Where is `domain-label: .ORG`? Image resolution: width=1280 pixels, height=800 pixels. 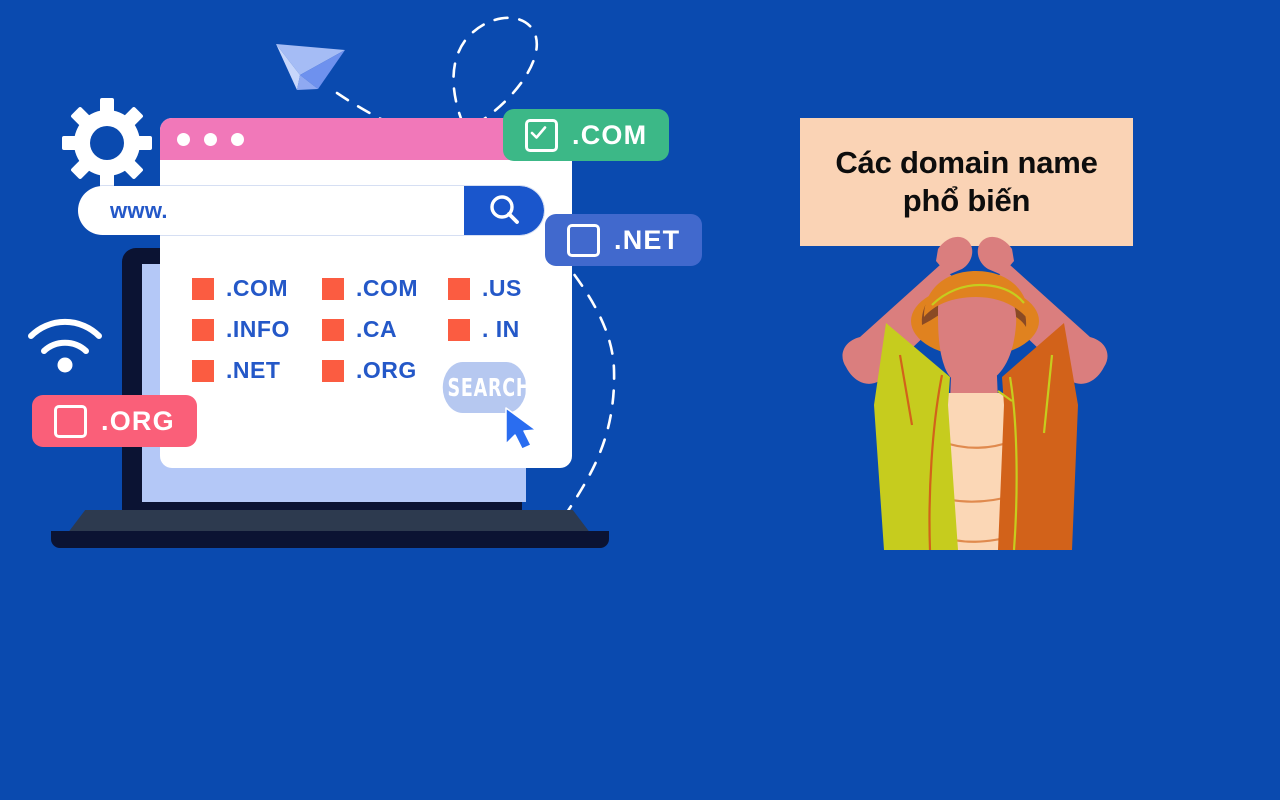
domain-label: .ORG is located at coordinates (386, 370).